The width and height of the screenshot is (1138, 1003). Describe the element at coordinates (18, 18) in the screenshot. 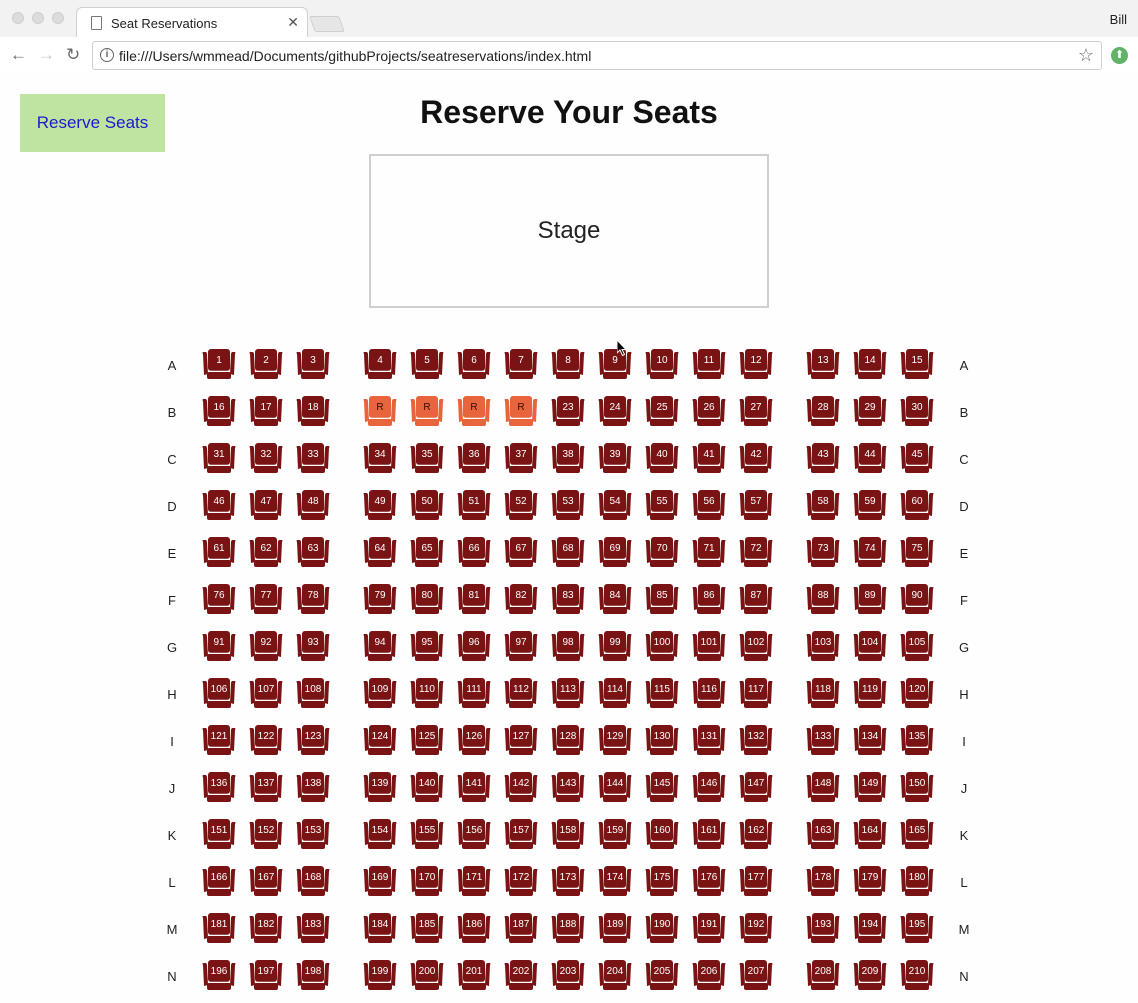

I see `close-window-button` at that location.